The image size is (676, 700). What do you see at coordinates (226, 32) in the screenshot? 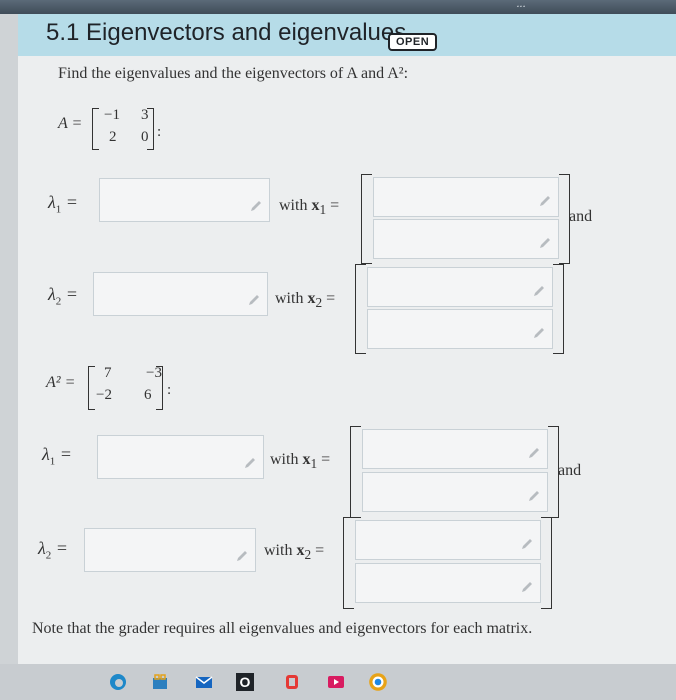
I see `section-title: 5.1 Eigenvectors and eigenvalues` at bounding box center [226, 32].